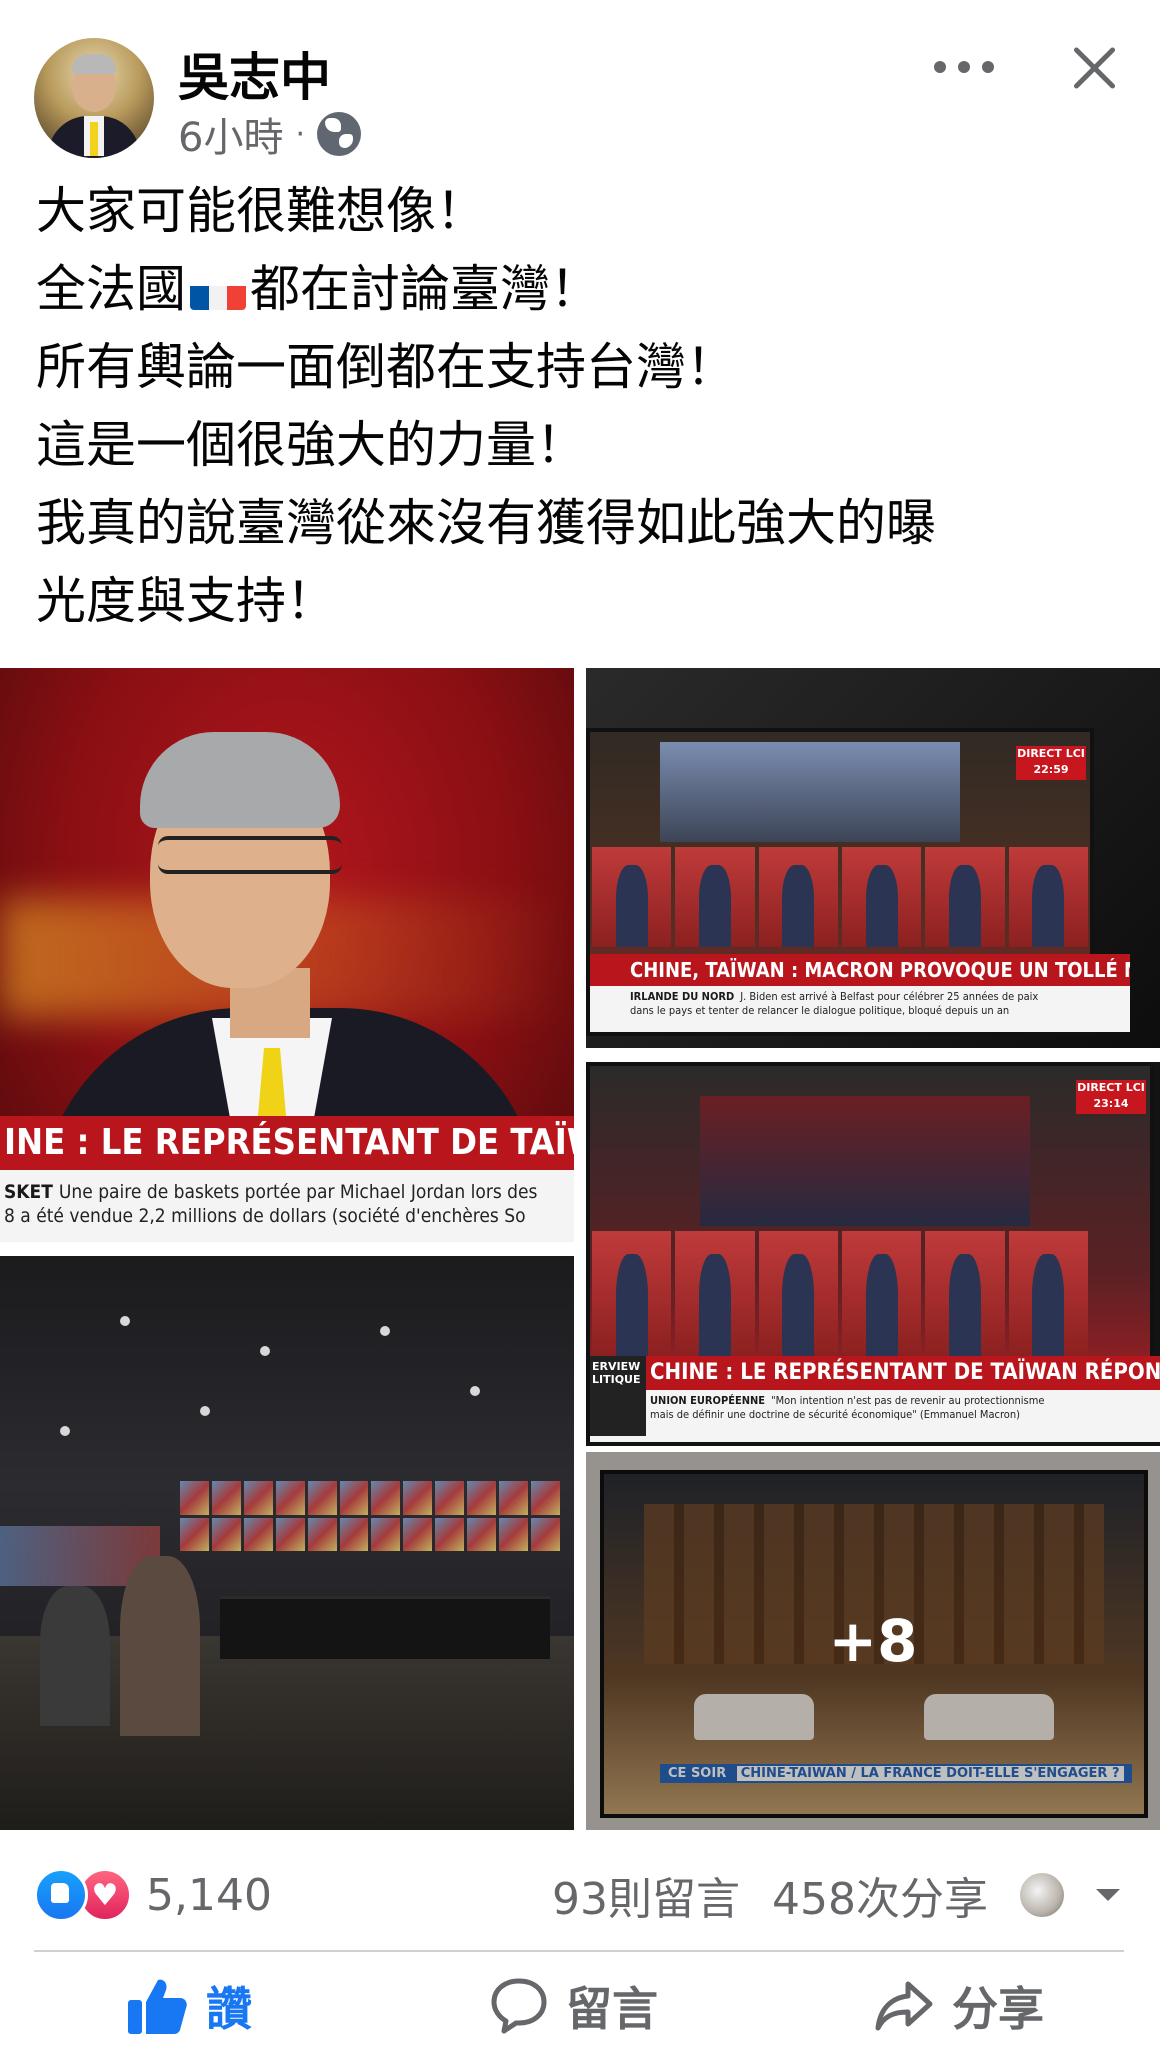  Describe the element at coordinates (964, 67) in the screenshot. I see `more-options-button` at that location.